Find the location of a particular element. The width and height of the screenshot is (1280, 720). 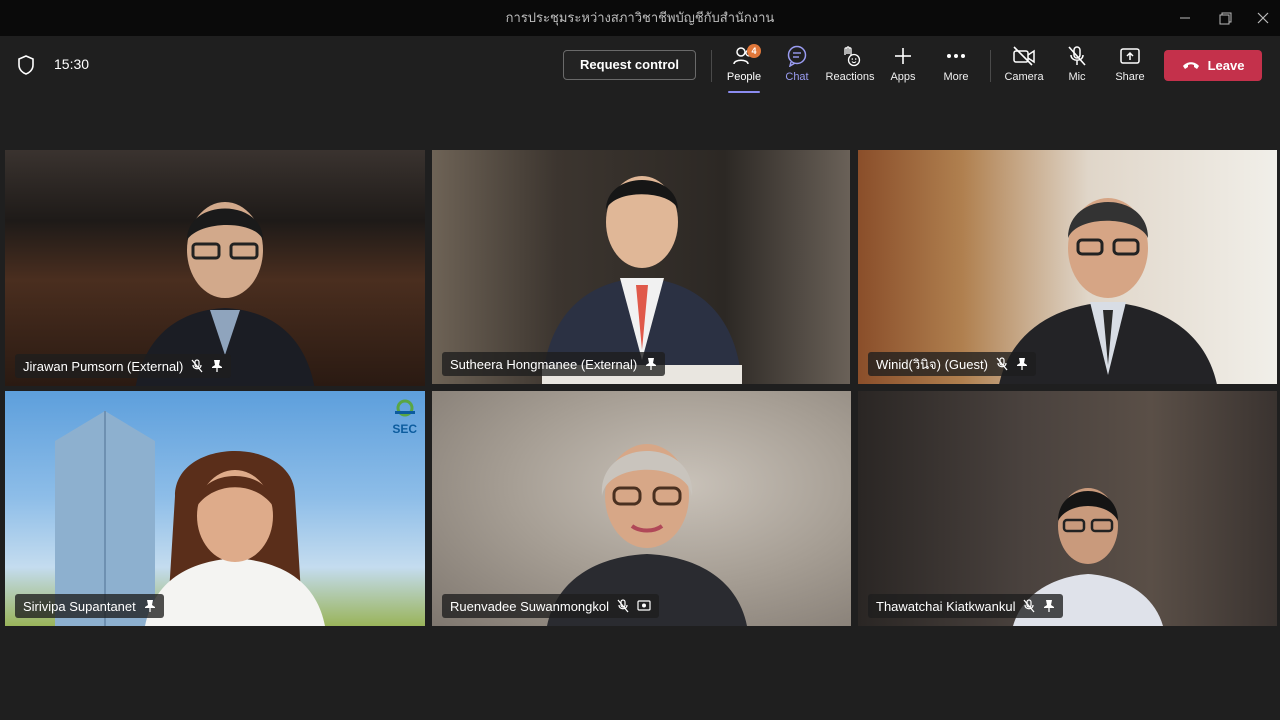

close-button is located at coordinates (1262, 18).